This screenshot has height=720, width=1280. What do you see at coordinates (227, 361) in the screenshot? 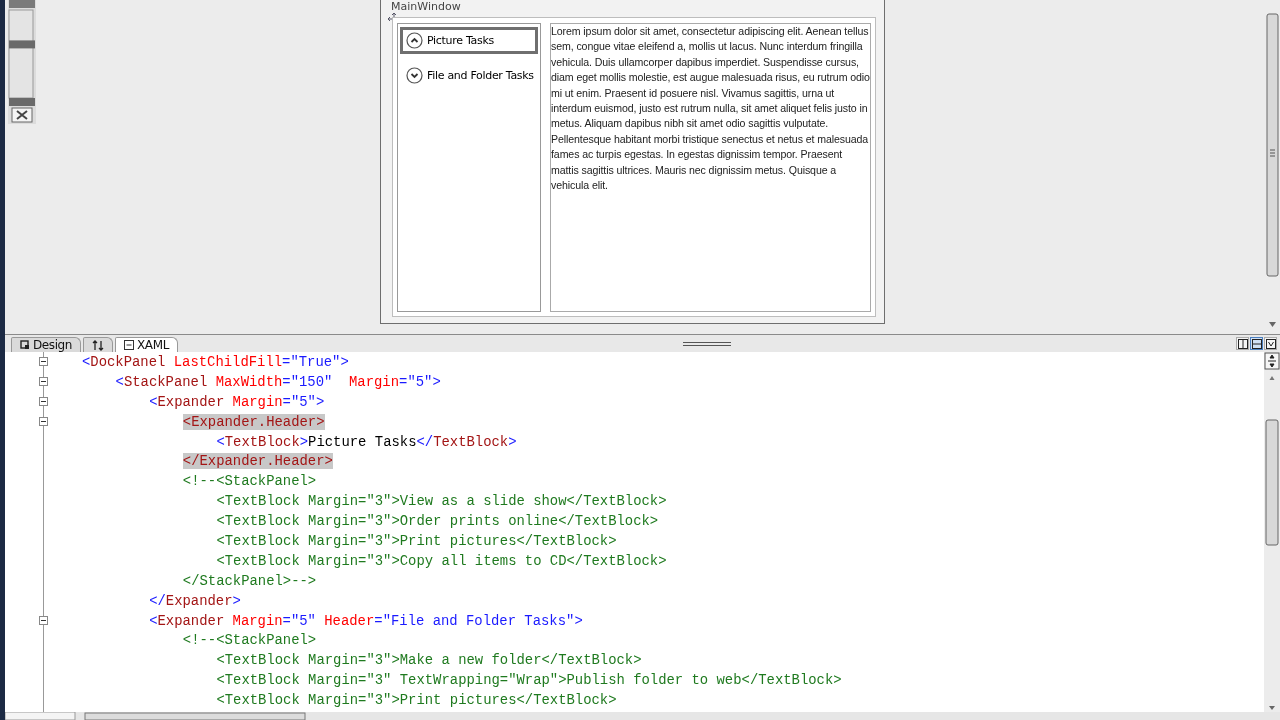
I see `attribute-name: LastChildFill` at bounding box center [227, 361].